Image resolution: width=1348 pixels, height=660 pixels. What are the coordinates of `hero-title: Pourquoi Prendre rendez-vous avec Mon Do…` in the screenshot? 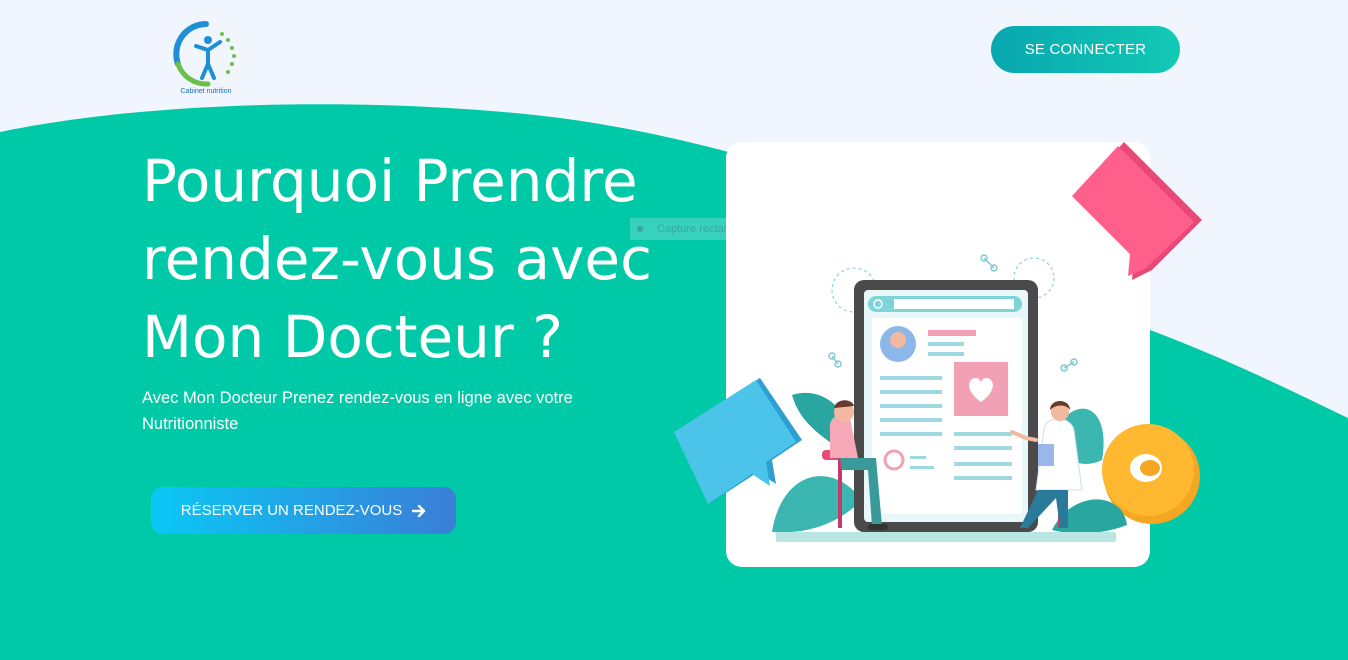 It's located at (402, 259).